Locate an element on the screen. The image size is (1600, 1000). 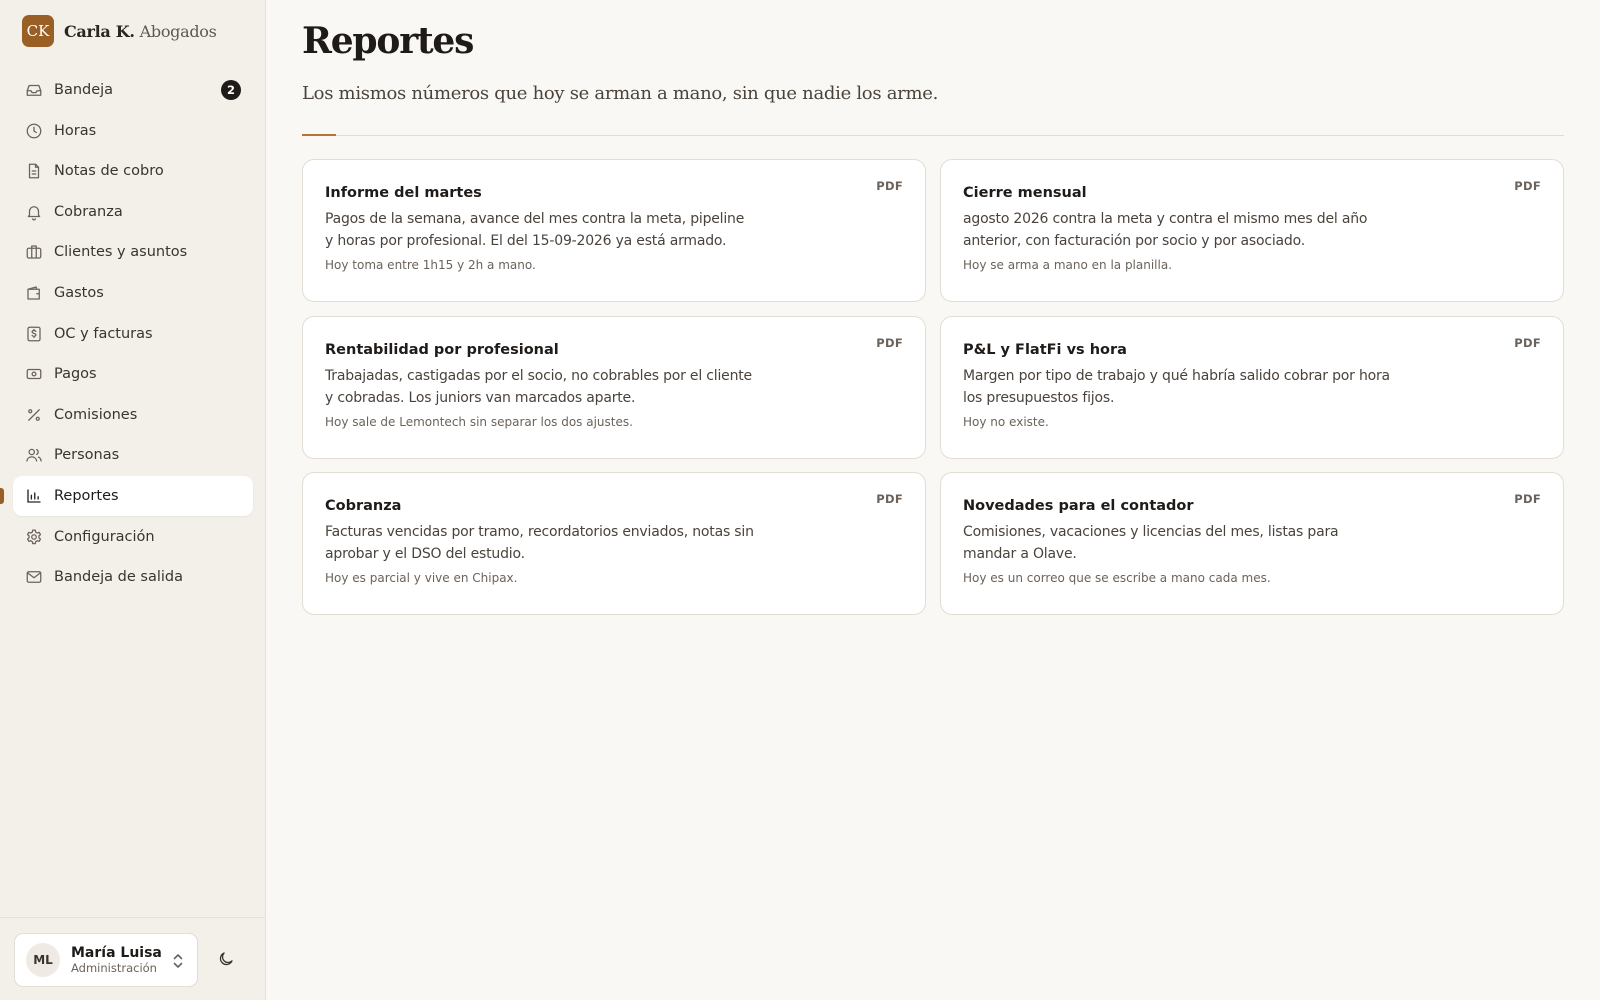
sidebar-item-label: Notas de cobro is located at coordinates (109, 171).